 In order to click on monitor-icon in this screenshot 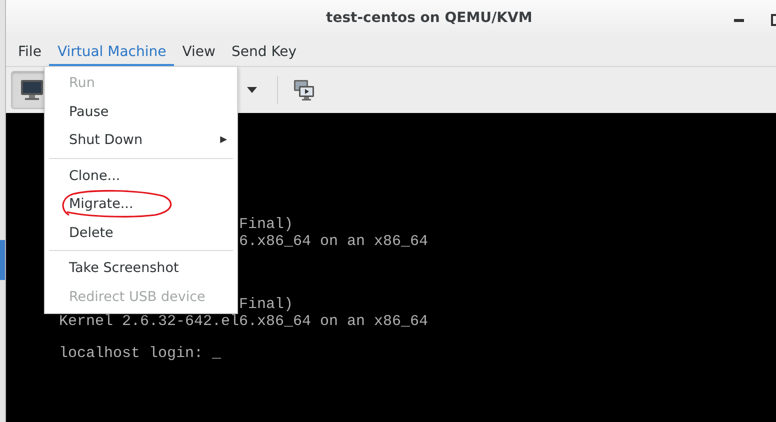, I will do `click(32, 90)`.